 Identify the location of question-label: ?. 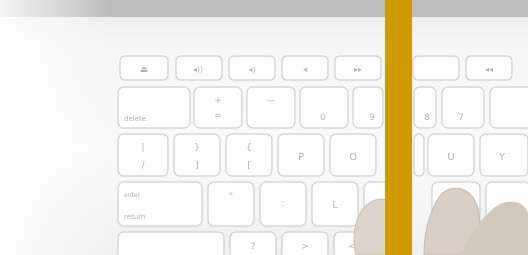
(253, 247).